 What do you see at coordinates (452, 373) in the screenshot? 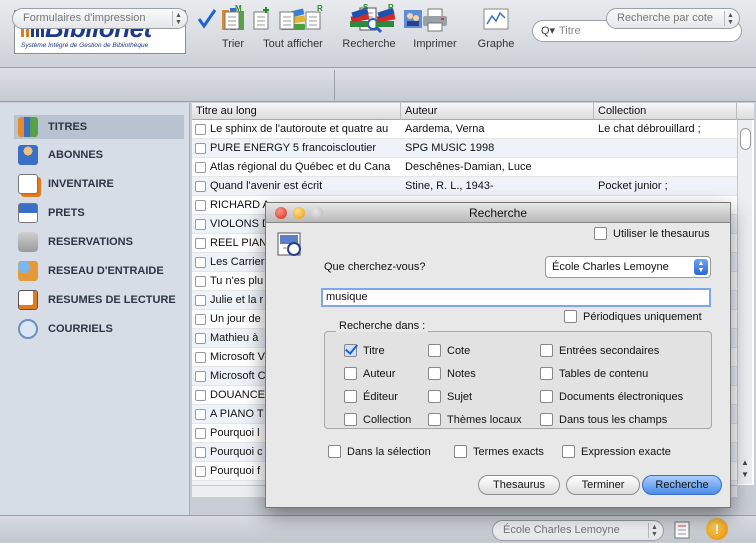
I see `search-field-checkbox: Notes` at bounding box center [452, 373].